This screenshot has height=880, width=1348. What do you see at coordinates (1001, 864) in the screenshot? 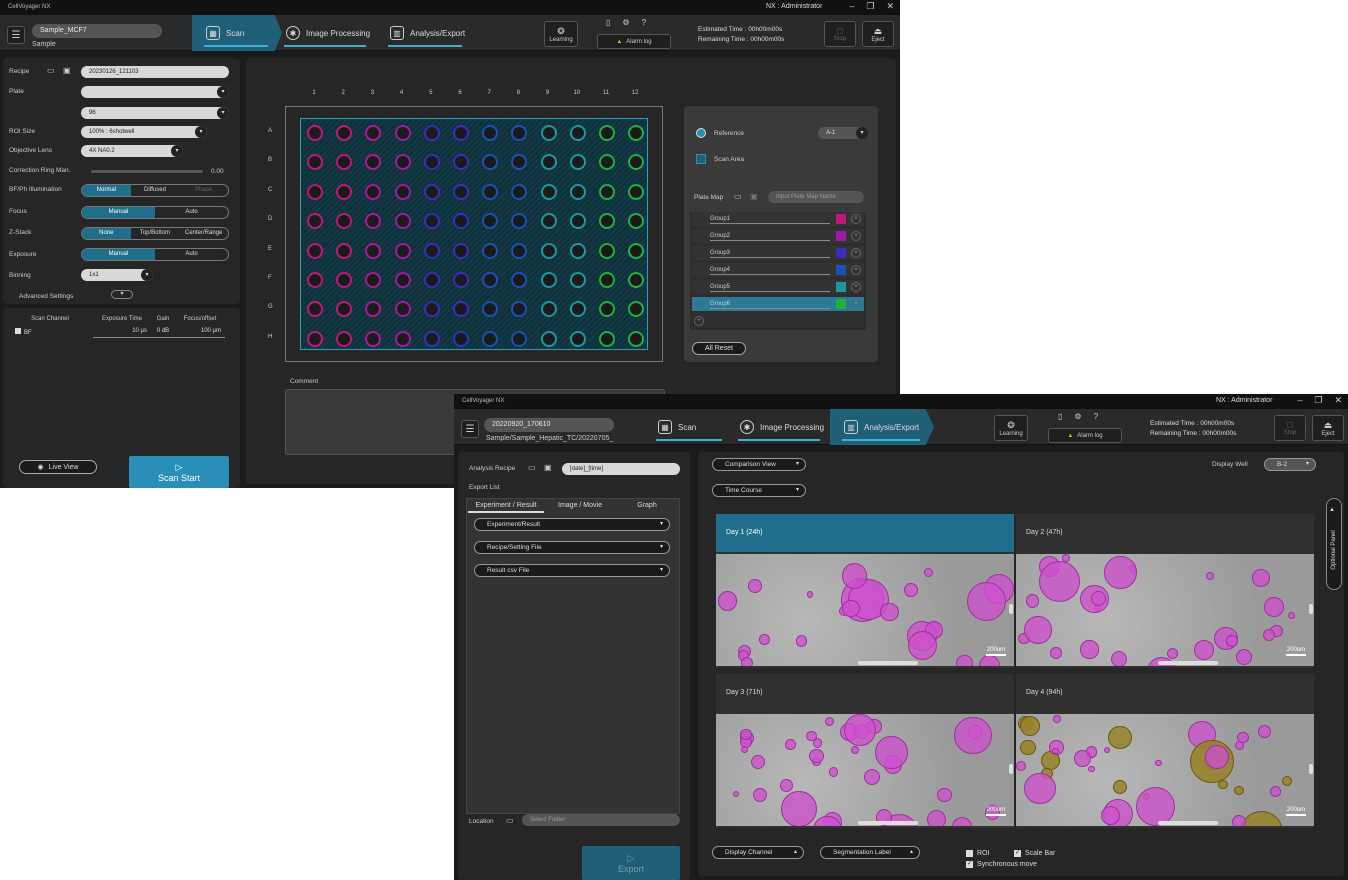
I see `sync-move-checkbox: ✓ Synchronous move` at bounding box center [1001, 864].